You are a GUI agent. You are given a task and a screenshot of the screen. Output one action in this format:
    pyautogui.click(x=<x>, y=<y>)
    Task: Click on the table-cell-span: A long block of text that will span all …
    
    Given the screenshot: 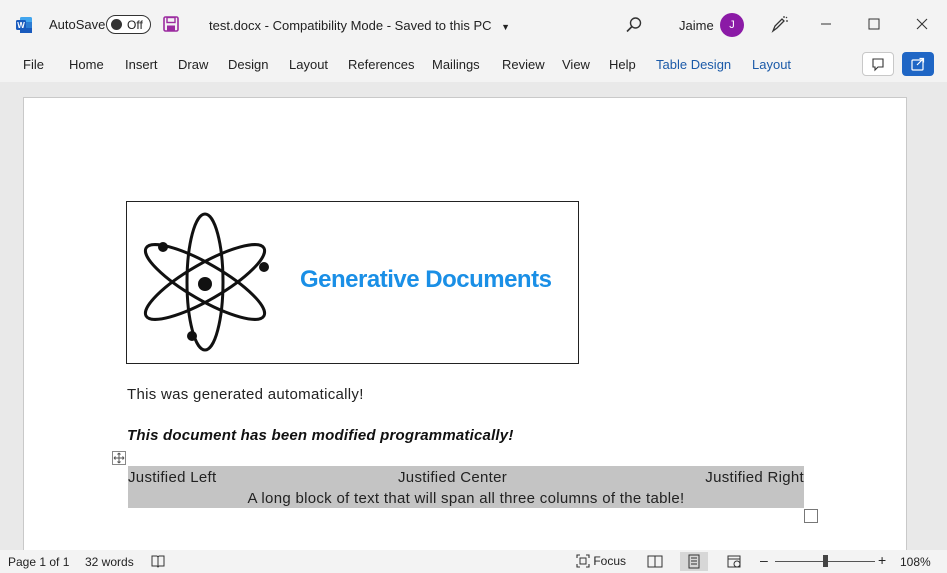 What is the action you would take?
    pyautogui.click(x=466, y=498)
    